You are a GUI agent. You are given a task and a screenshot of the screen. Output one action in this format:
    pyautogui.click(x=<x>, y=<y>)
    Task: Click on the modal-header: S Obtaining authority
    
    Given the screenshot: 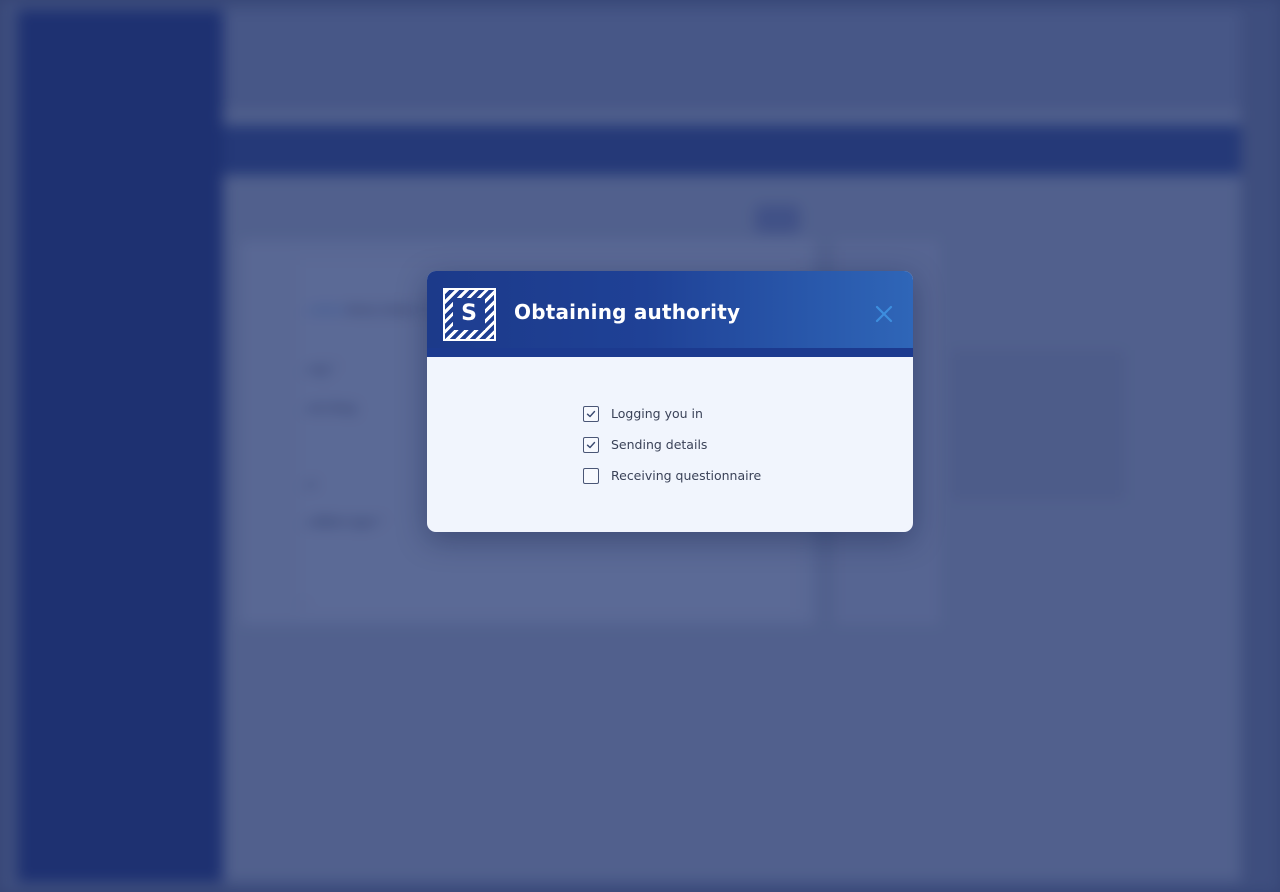 What is the action you would take?
    pyautogui.click(x=670, y=314)
    